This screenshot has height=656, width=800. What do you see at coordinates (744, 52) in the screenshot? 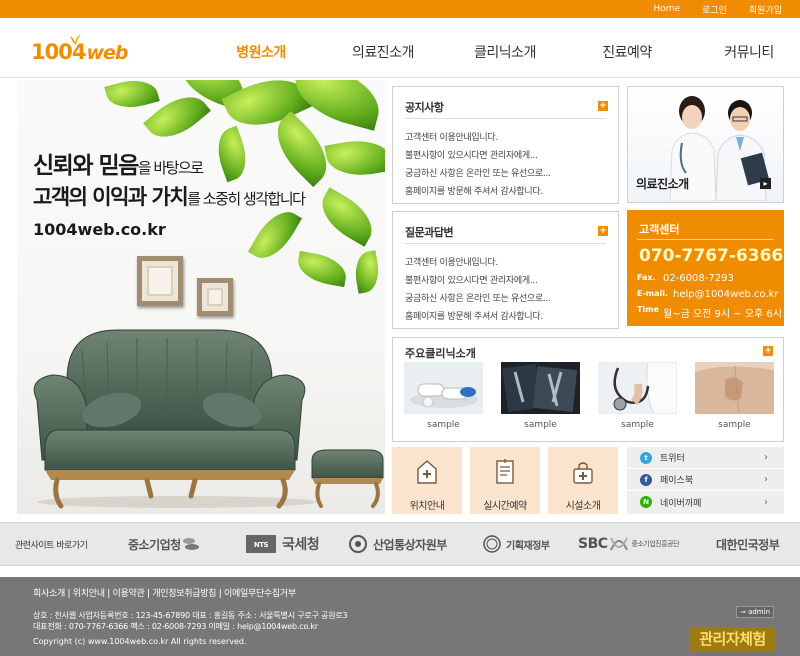
I see `nav-community: 커뮤니티` at bounding box center [744, 52].